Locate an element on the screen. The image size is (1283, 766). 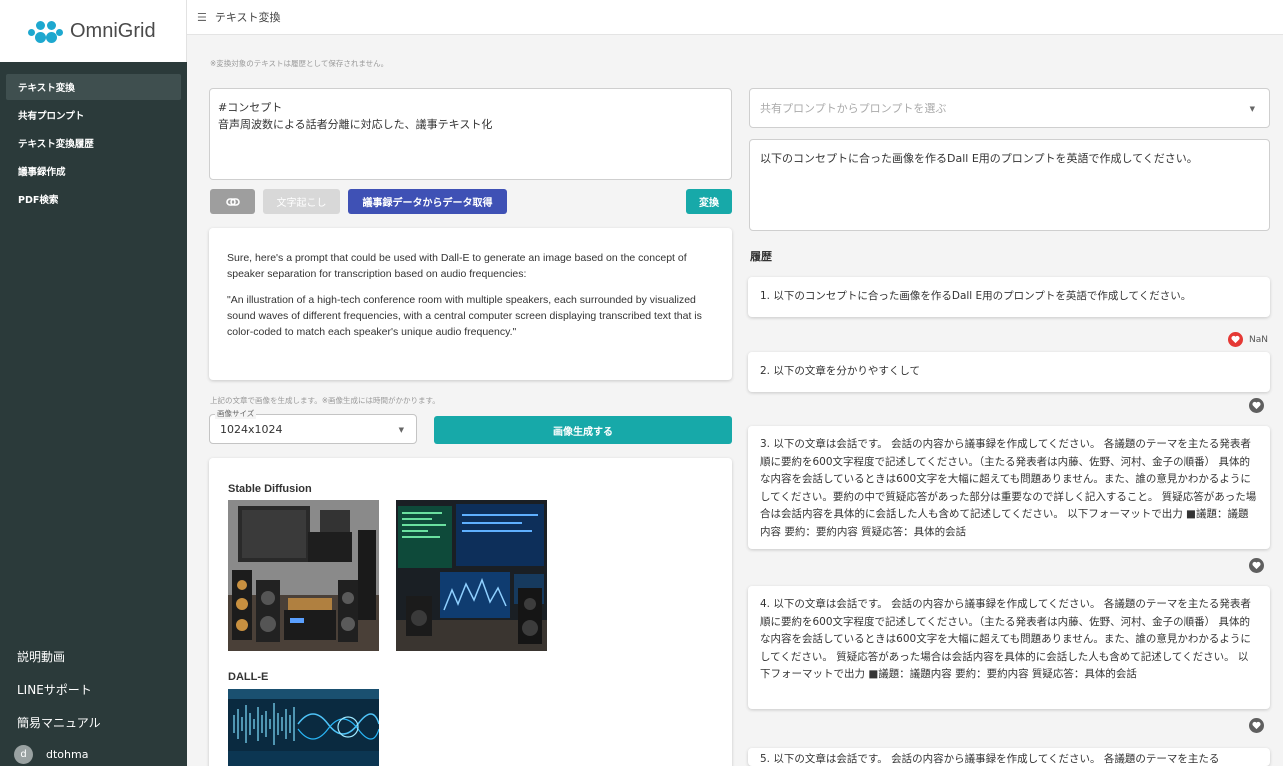
sidebar-bottom: 説明動画 LINEサポート 簡易マニュアル d dtohma is located at coordinates (93, 703).